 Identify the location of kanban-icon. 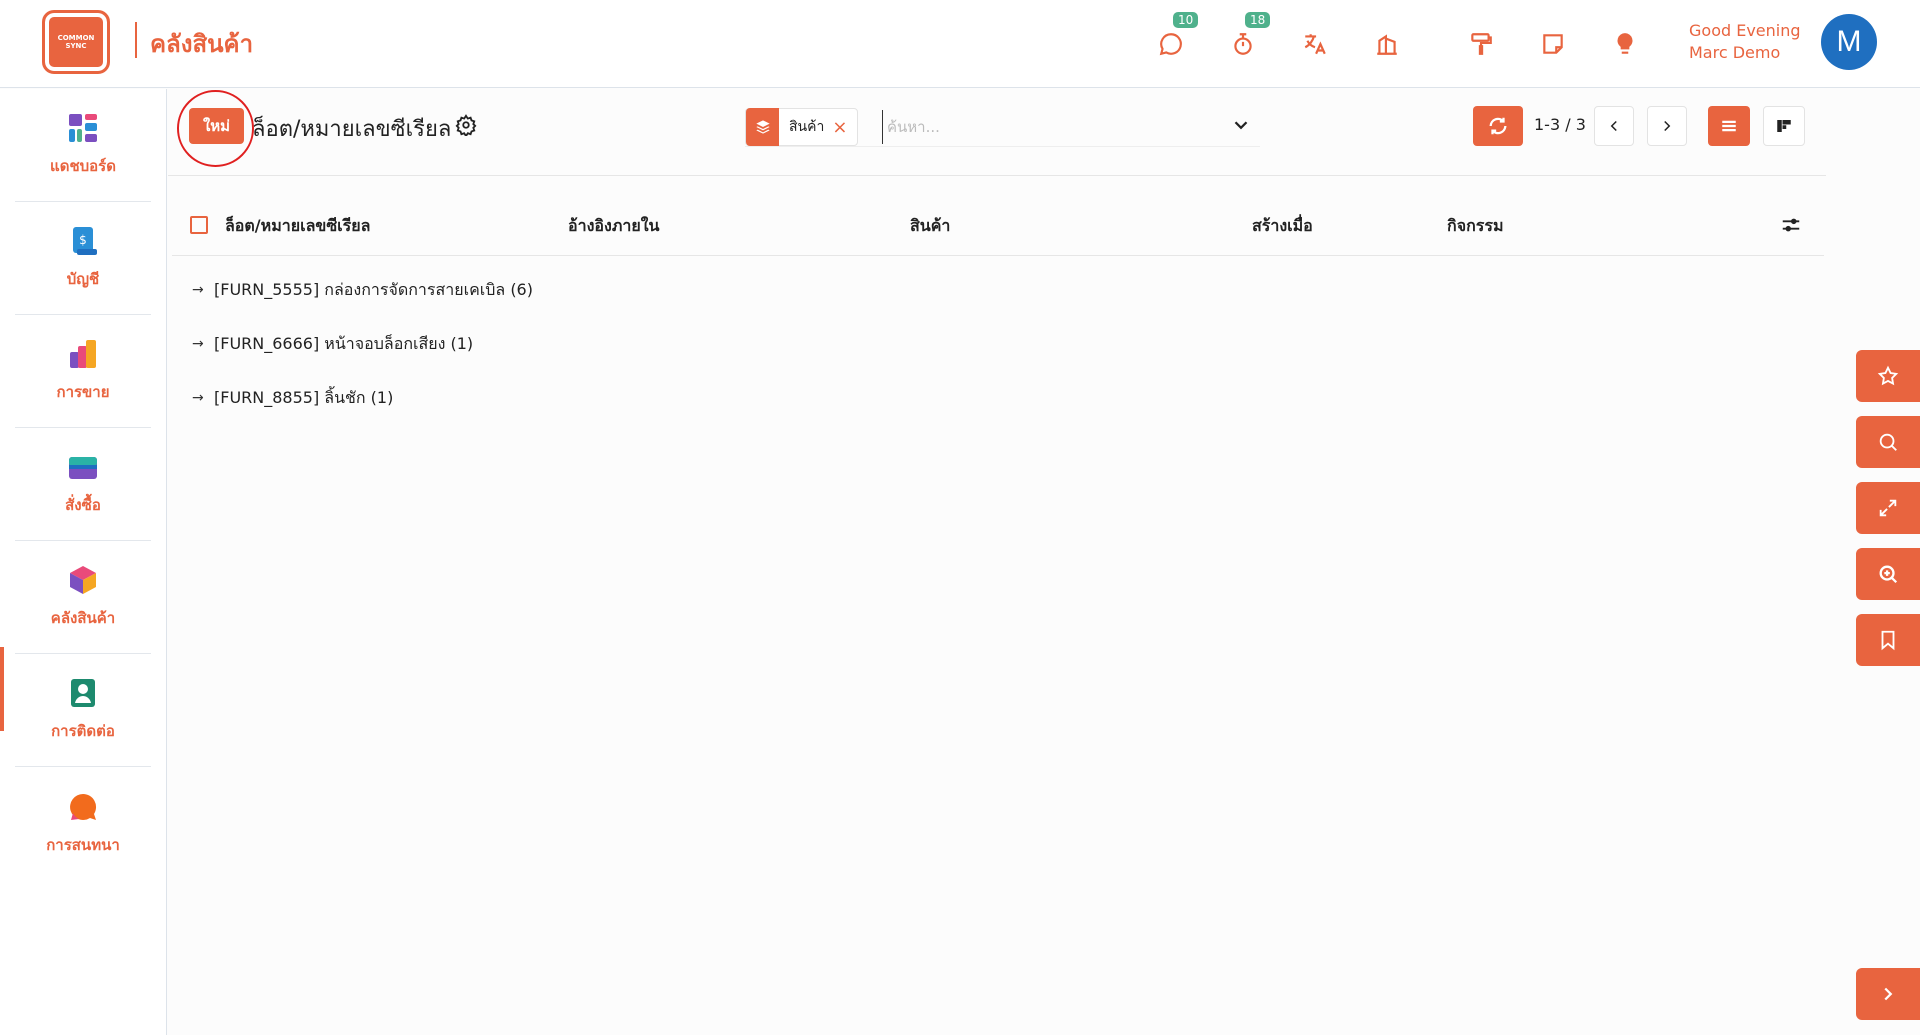
(1784, 126).